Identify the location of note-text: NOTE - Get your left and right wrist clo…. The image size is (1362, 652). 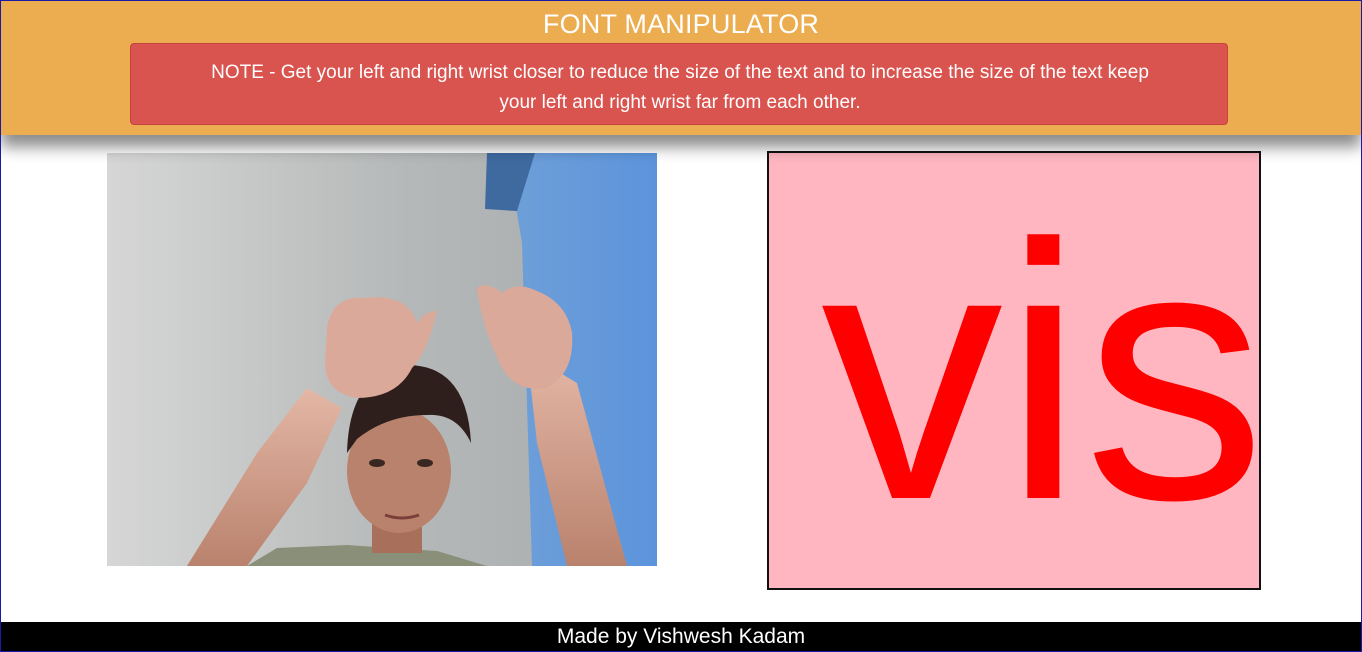
(680, 87).